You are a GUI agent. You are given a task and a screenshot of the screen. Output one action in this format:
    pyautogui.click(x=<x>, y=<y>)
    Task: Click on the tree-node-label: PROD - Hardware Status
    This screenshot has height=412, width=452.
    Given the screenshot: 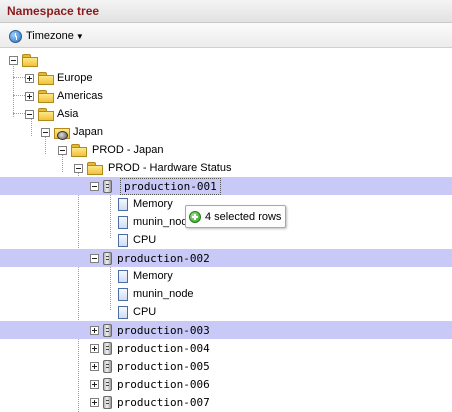 What is the action you would take?
    pyautogui.click(x=170, y=168)
    